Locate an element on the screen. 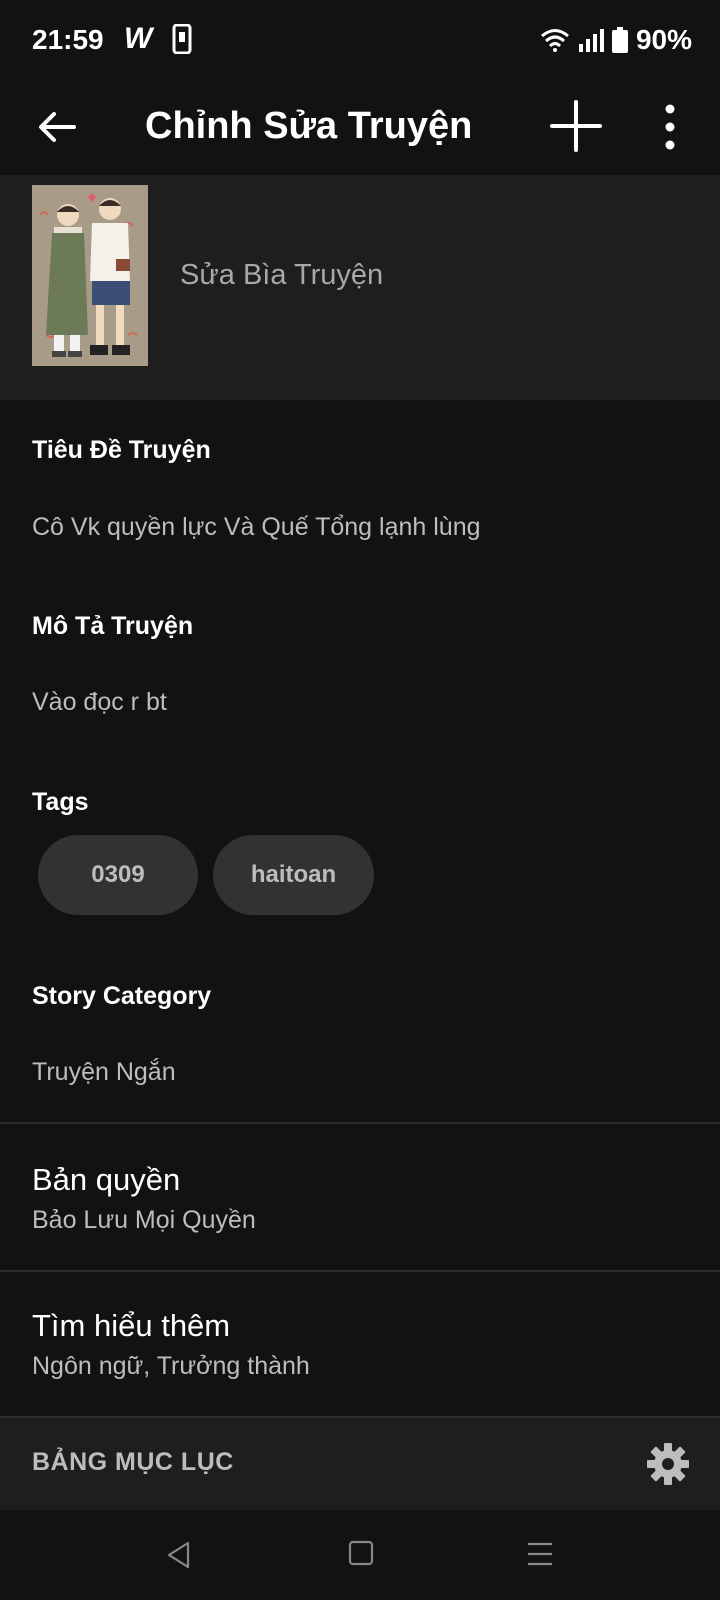 Image resolution: width=720 pixels, height=1600 pixels. copyright-value: Bảo Lưu Mọi Quyền is located at coordinates (144, 1220).